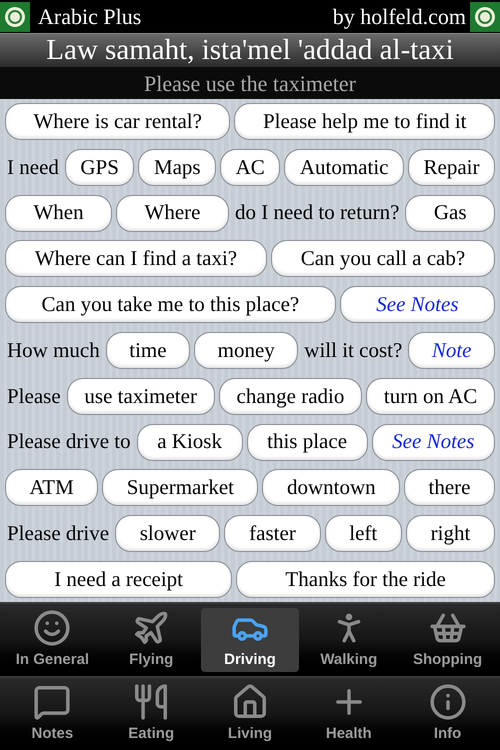  I want to click on phrase-button: AC, so click(250, 167).